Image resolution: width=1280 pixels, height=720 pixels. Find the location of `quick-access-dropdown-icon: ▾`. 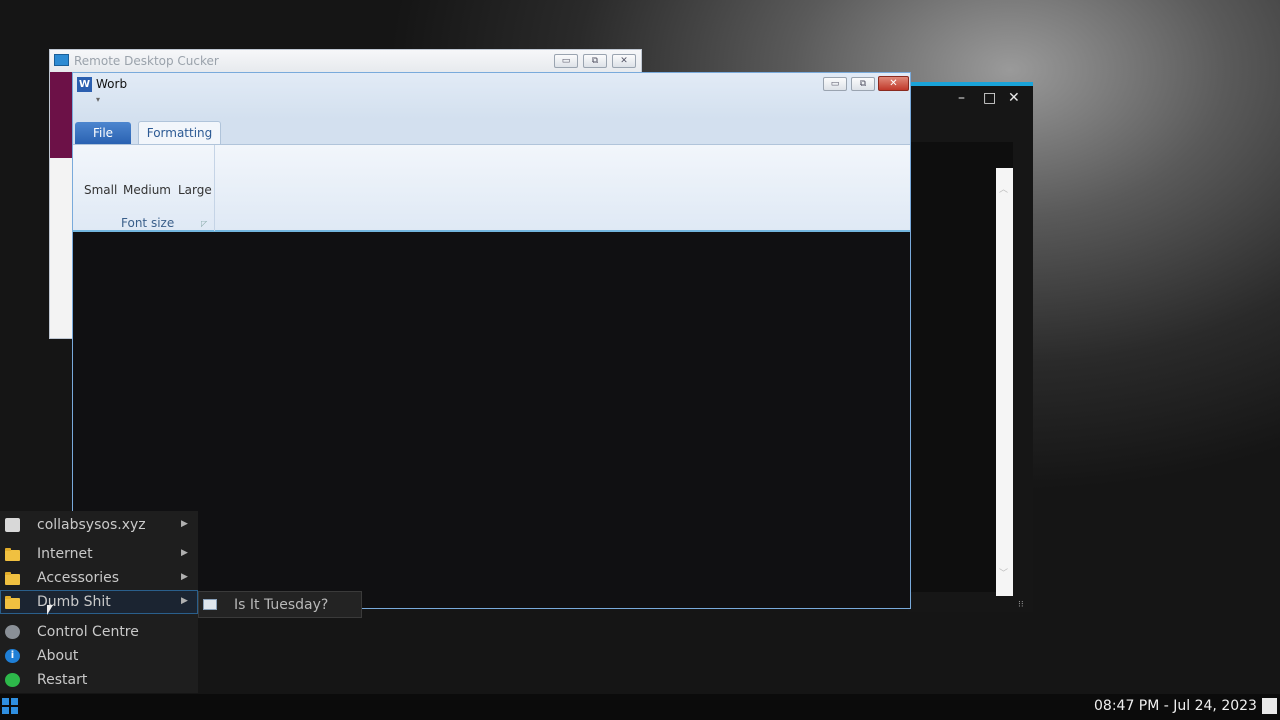

quick-access-dropdown-icon: ▾ is located at coordinates (98, 99).